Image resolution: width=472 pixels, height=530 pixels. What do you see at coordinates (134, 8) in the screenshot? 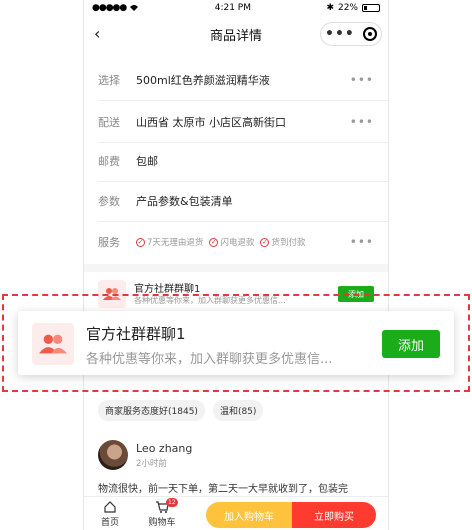
I see `wifi-icon` at bounding box center [134, 8].